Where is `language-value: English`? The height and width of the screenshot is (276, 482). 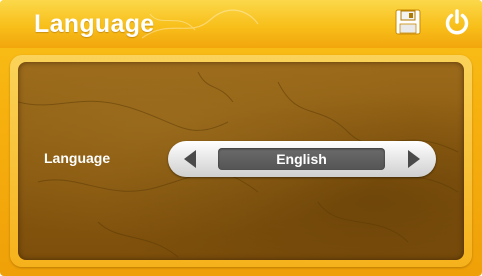 language-value: English is located at coordinates (301, 159).